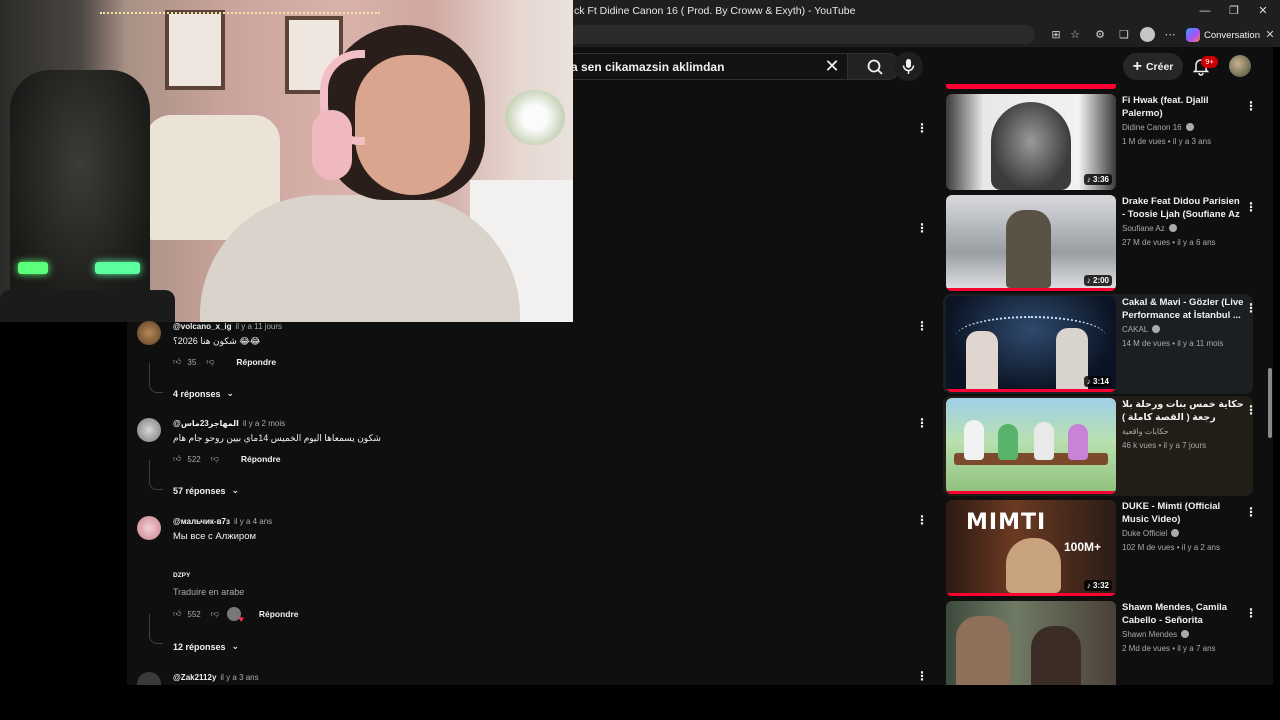  I want to click on comment-header: @المهاجر23ماس il y a 2 mois, so click(229, 423).